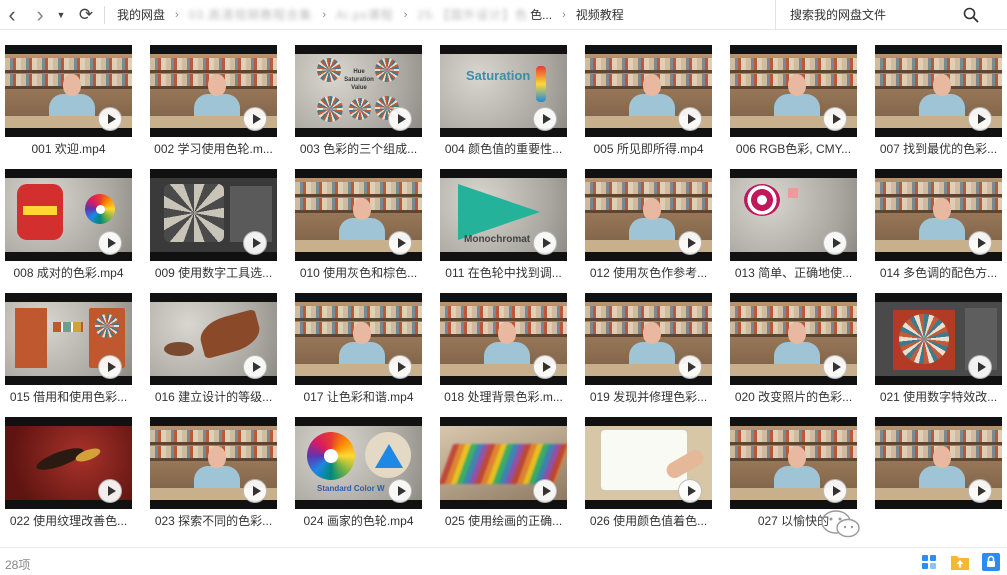 This screenshot has height=575, width=1007. Describe the element at coordinates (503, 215) in the screenshot. I see `video-thumbnail: Monochromat` at that location.